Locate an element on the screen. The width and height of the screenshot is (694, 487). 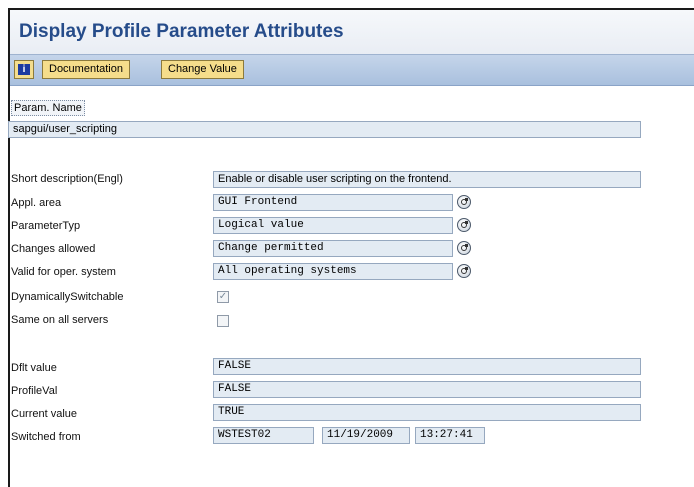
parameter-type-field: Logical value is located at coordinates (333, 225).